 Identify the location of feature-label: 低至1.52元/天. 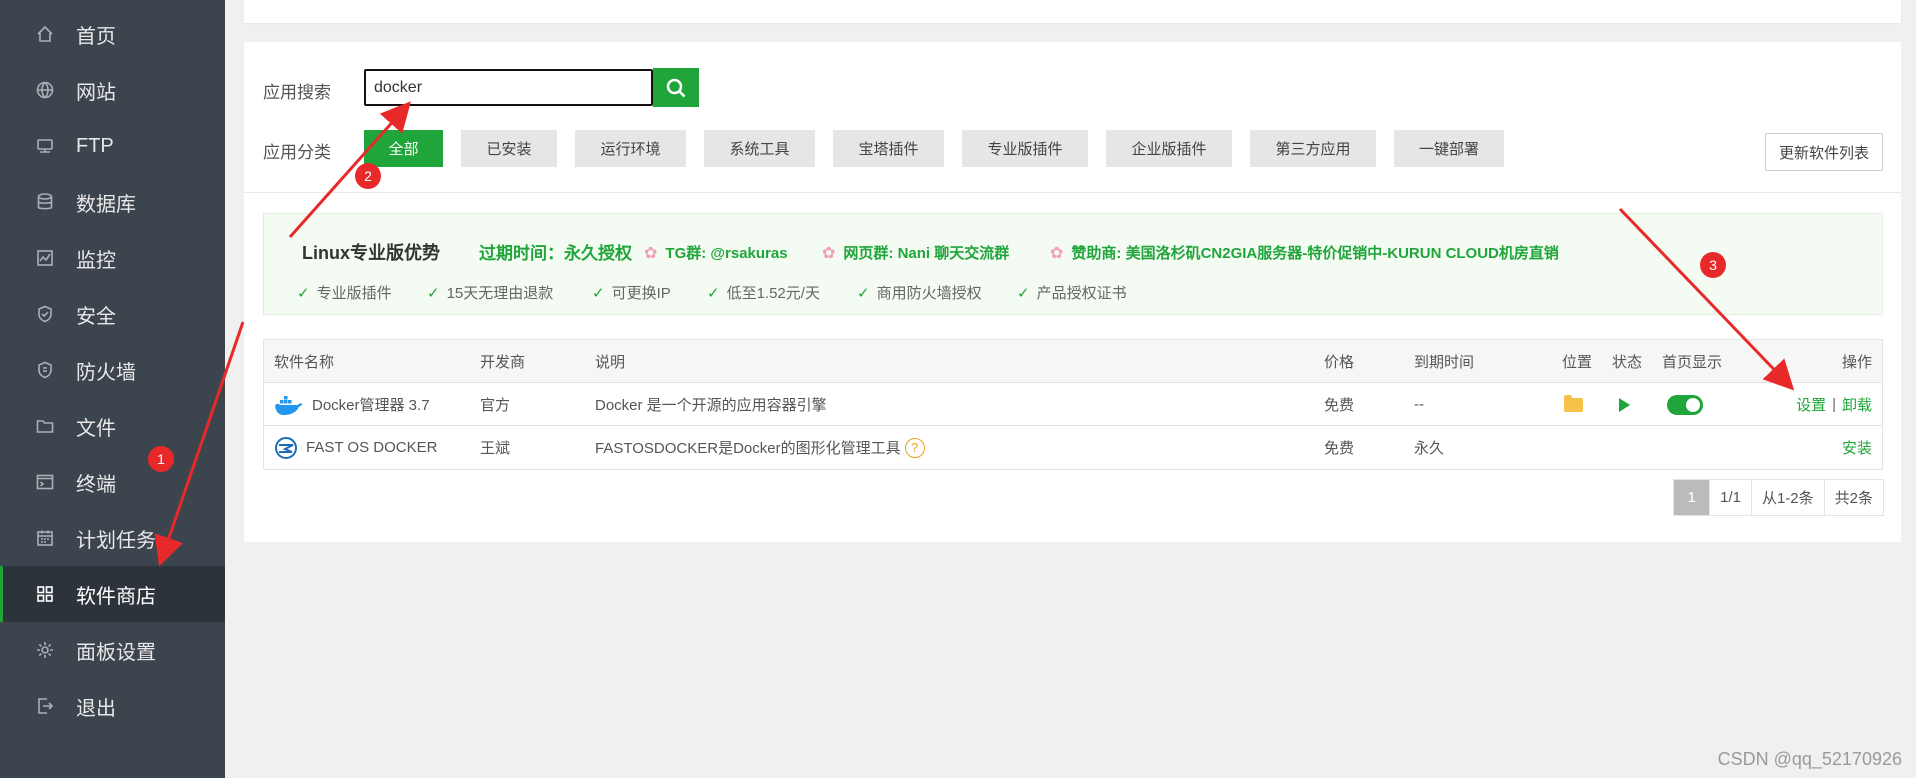
(773, 293).